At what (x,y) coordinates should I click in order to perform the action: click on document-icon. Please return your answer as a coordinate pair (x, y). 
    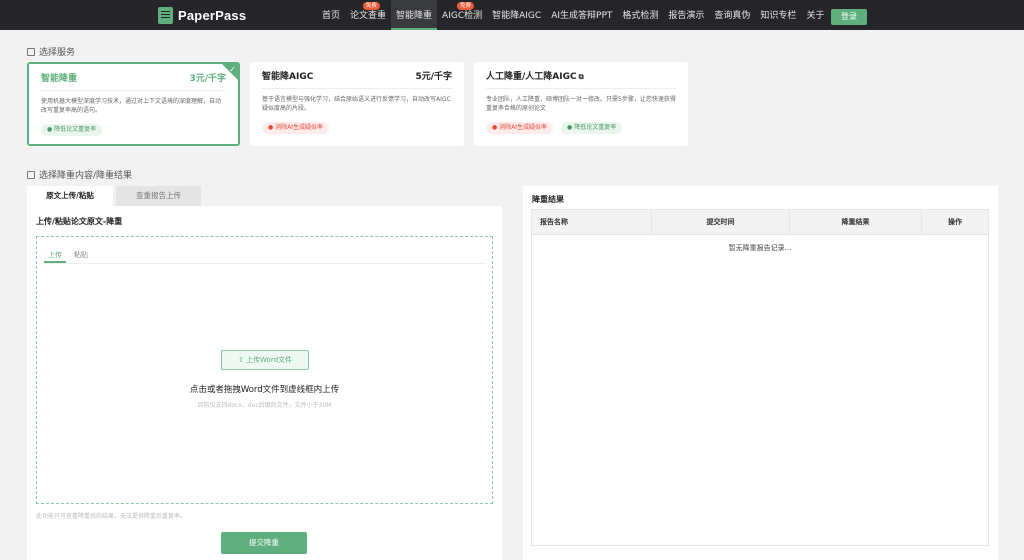
    Looking at the image, I should click on (31, 174).